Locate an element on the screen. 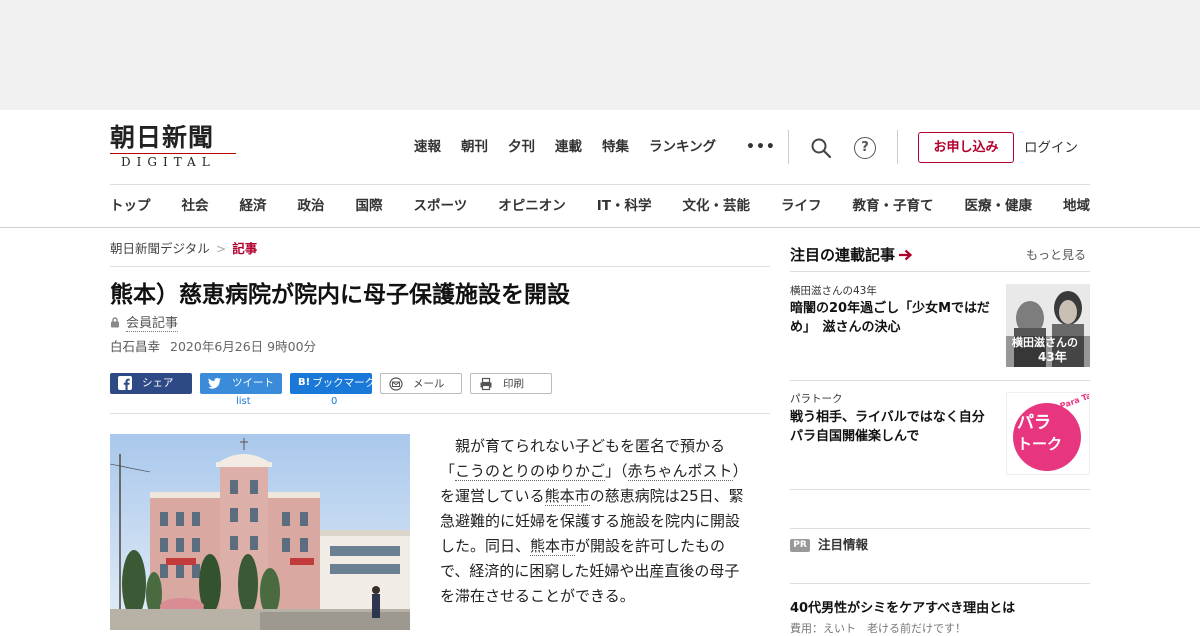 The width and height of the screenshot is (1200, 636). pr-section-label: 注目情報 is located at coordinates (843, 544).